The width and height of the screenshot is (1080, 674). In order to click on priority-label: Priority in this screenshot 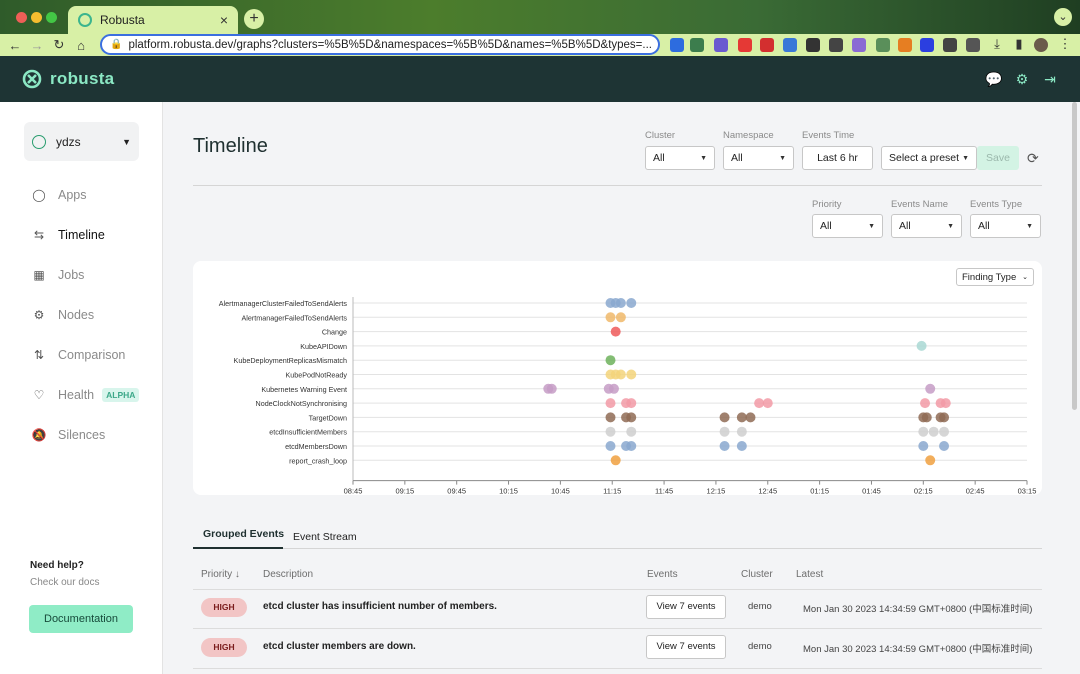, I will do `click(827, 204)`.